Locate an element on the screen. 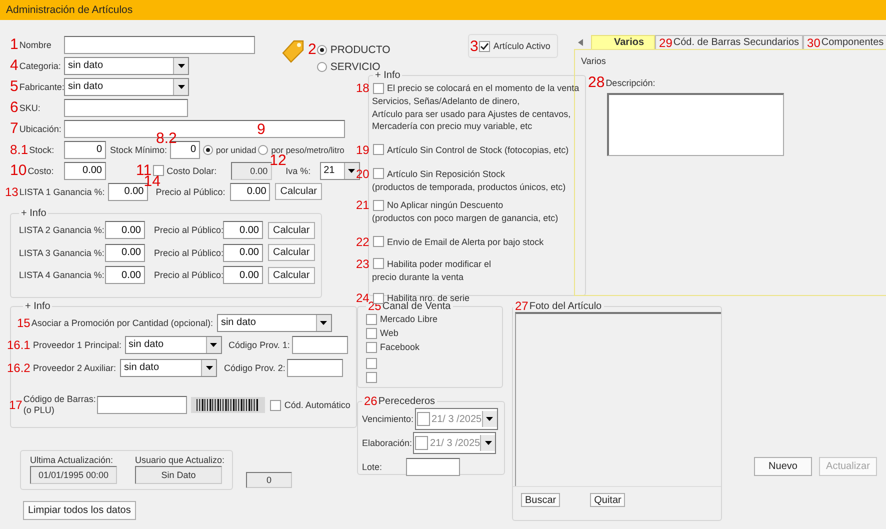  field-label: Asociar a Promoción por Cantidad (opcional): is located at coordinates (122, 323).